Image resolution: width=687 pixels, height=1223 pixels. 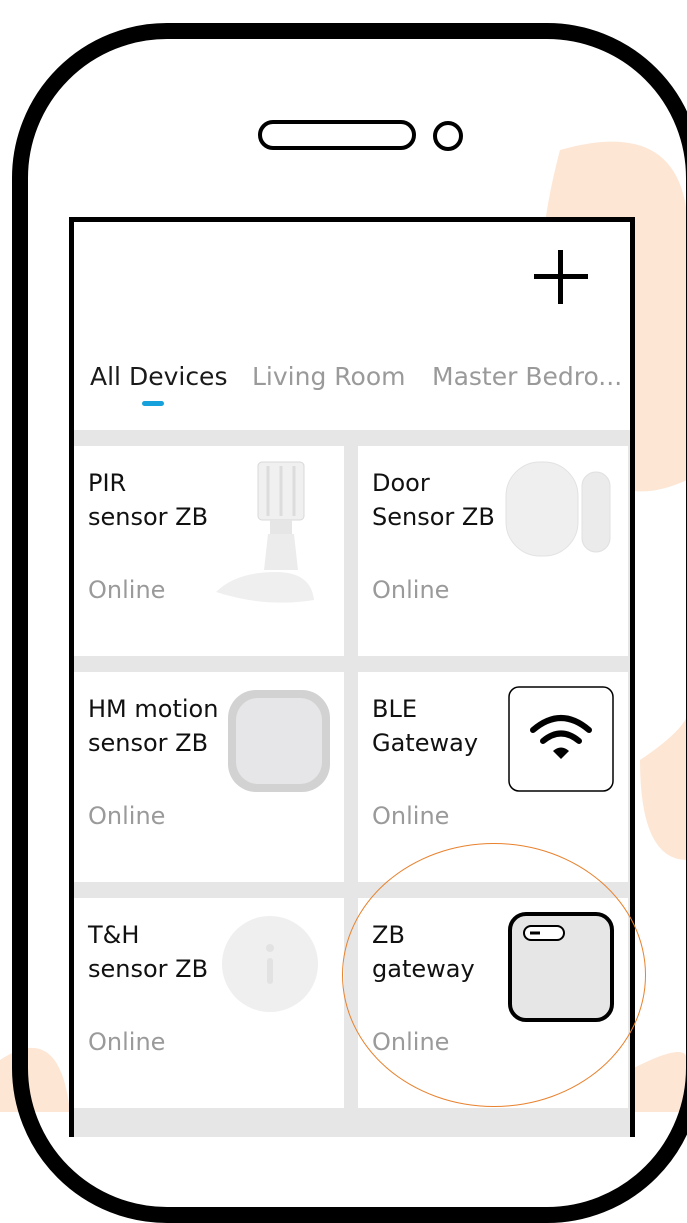 I want to click on device-name: Door Sensor ZB, so click(x=433, y=500).